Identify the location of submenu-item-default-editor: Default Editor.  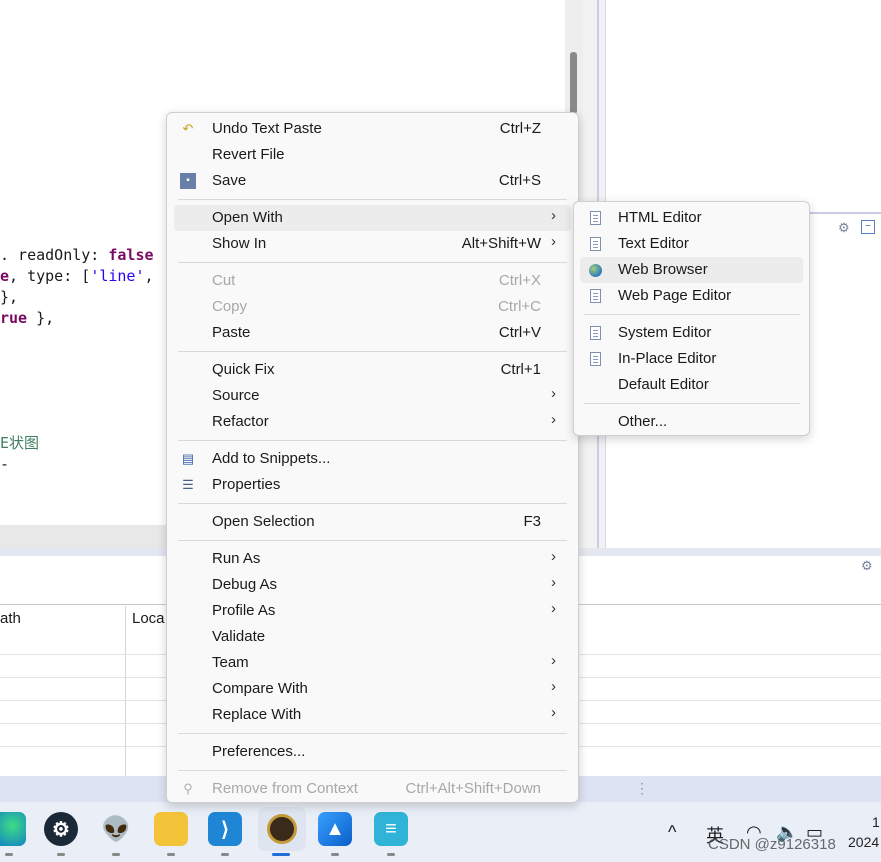
(691, 385).